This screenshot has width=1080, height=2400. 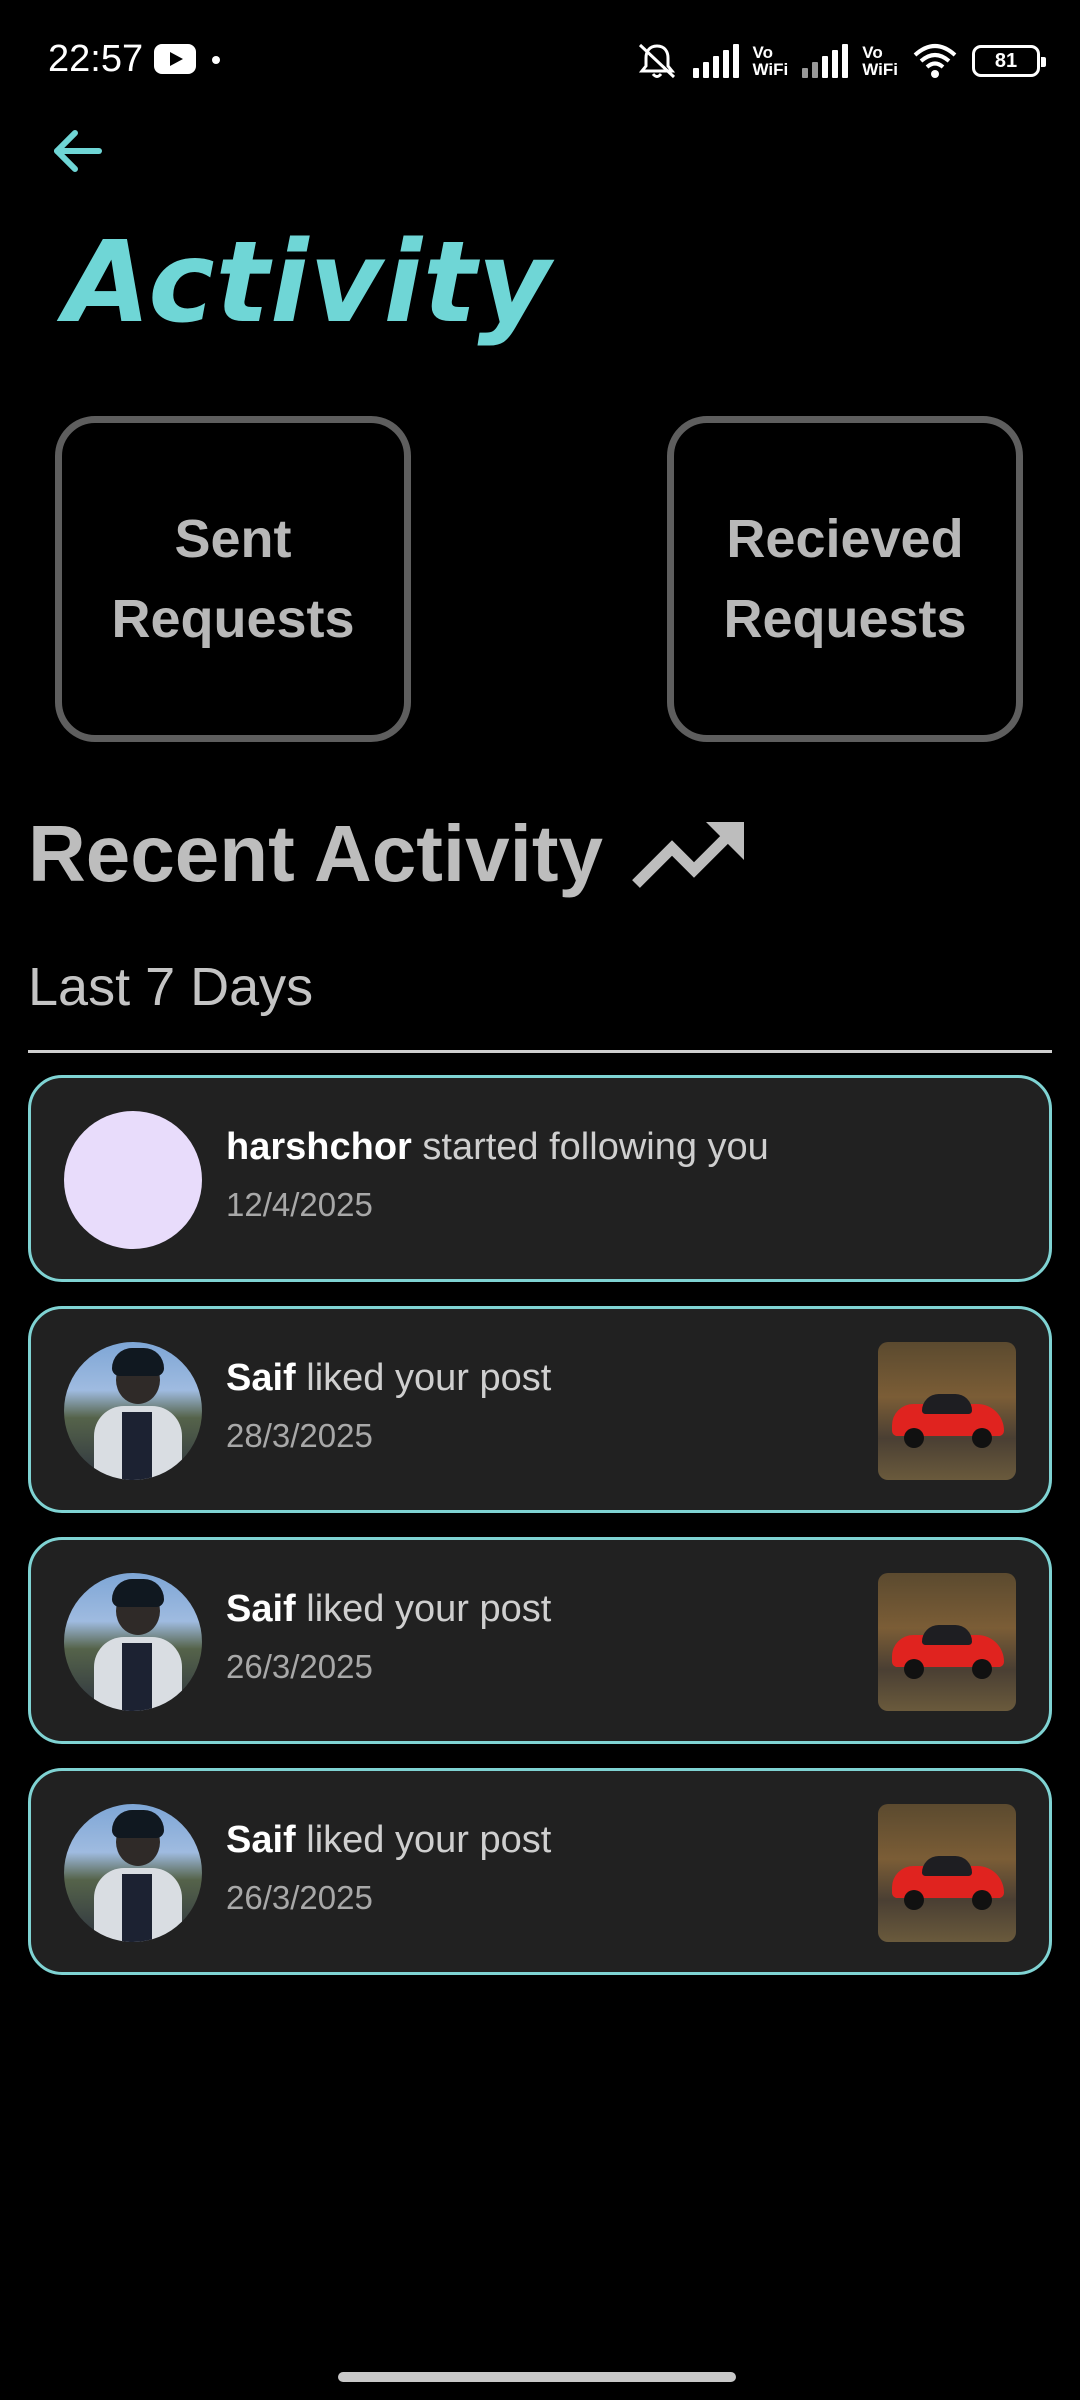 What do you see at coordinates (540, 1409) in the screenshot?
I see `activity-item: Saif liked your post 28/3/2025` at bounding box center [540, 1409].